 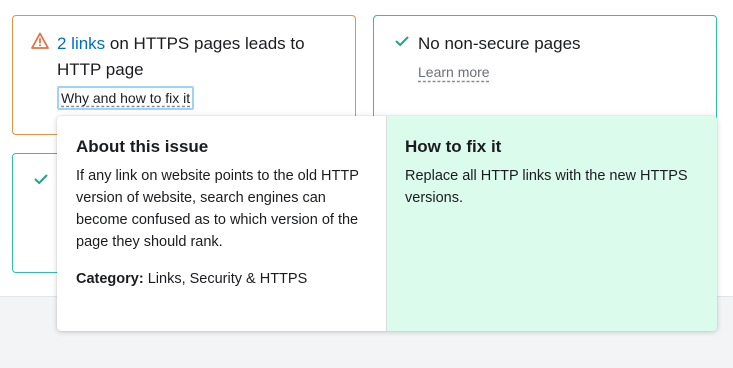 What do you see at coordinates (454, 72) in the screenshot?
I see `learn-more-link: Learn more` at bounding box center [454, 72].